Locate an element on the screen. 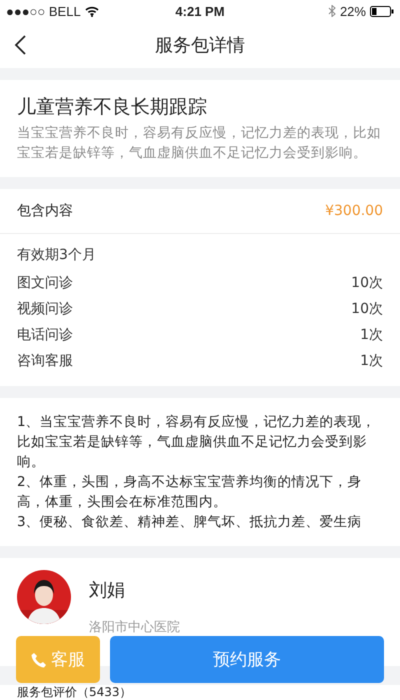  reviews-label: 服务包评价（5433） is located at coordinates (200, 692).